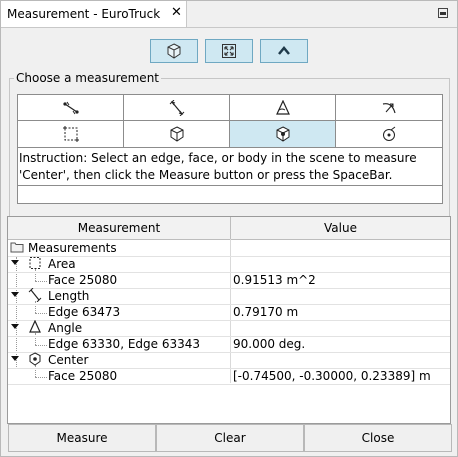 This screenshot has height=457, width=458. I want to click on point-to-point-icon, so click(70, 107).